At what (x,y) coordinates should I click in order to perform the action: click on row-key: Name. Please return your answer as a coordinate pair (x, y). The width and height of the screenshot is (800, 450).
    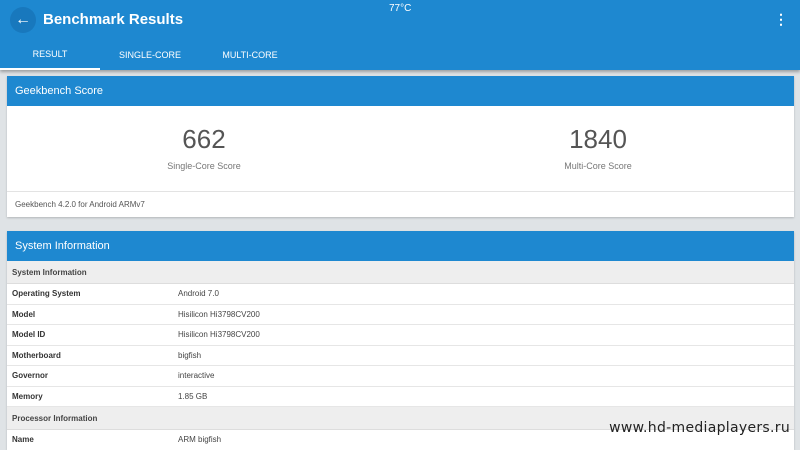
    Looking at the image, I should click on (23, 440).